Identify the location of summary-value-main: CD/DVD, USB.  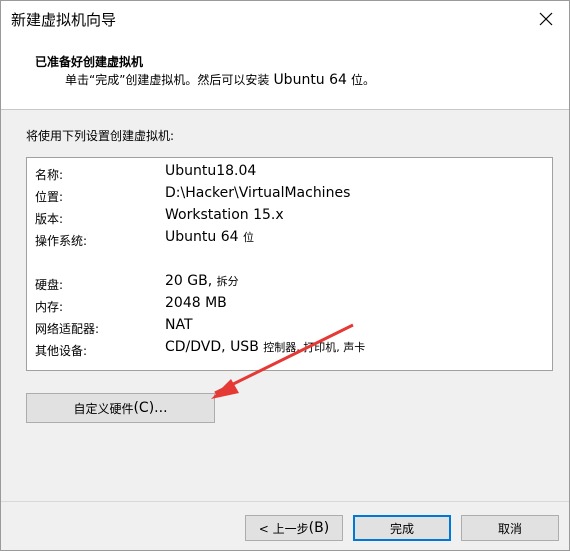
(212, 347).